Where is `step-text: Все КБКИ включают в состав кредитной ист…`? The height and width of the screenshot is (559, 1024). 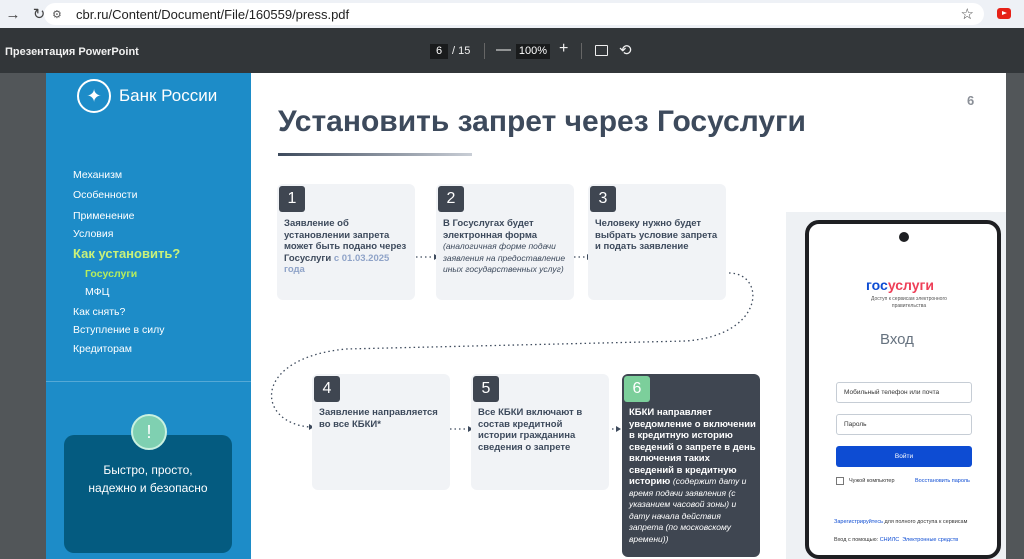
step-text: Все КБКИ включают в состав кредитной ист… is located at coordinates (530, 430).